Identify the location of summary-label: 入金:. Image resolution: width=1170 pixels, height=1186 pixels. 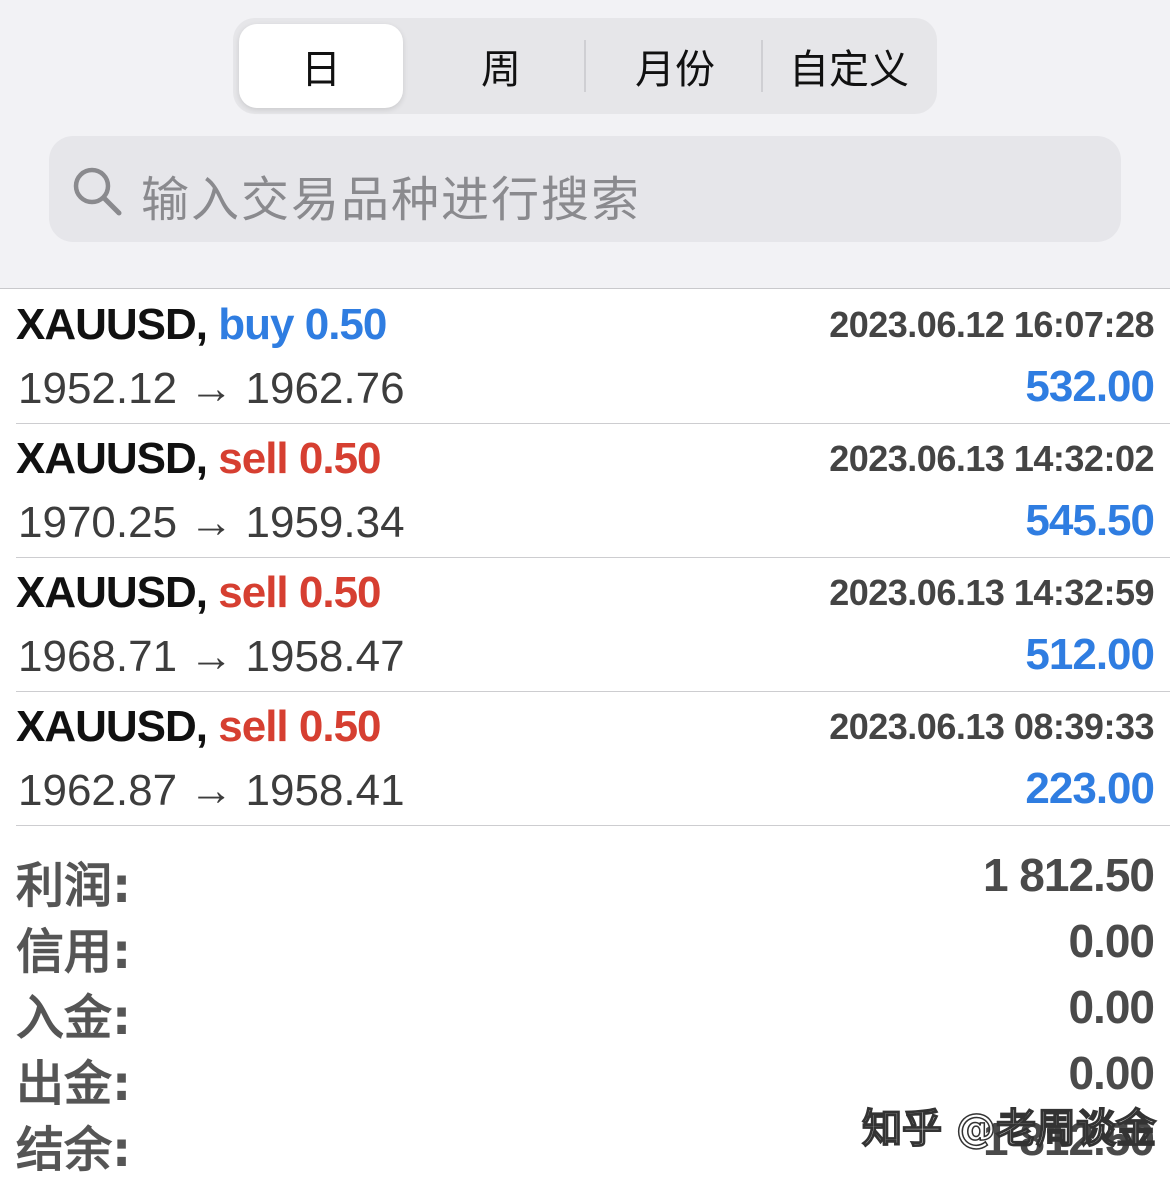
(74, 1018).